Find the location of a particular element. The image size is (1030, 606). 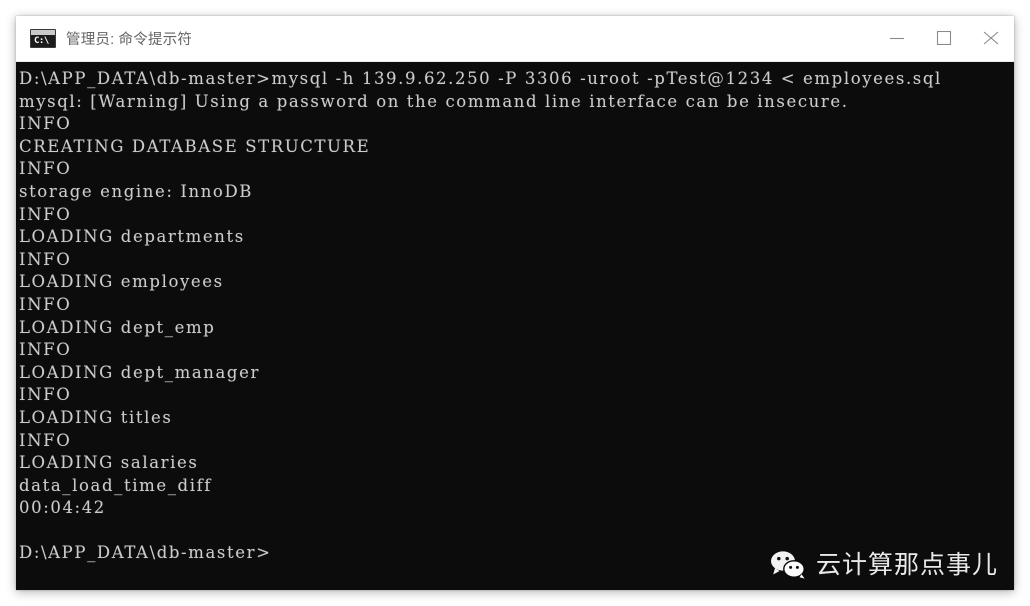

close-icon is located at coordinates (990, 38).